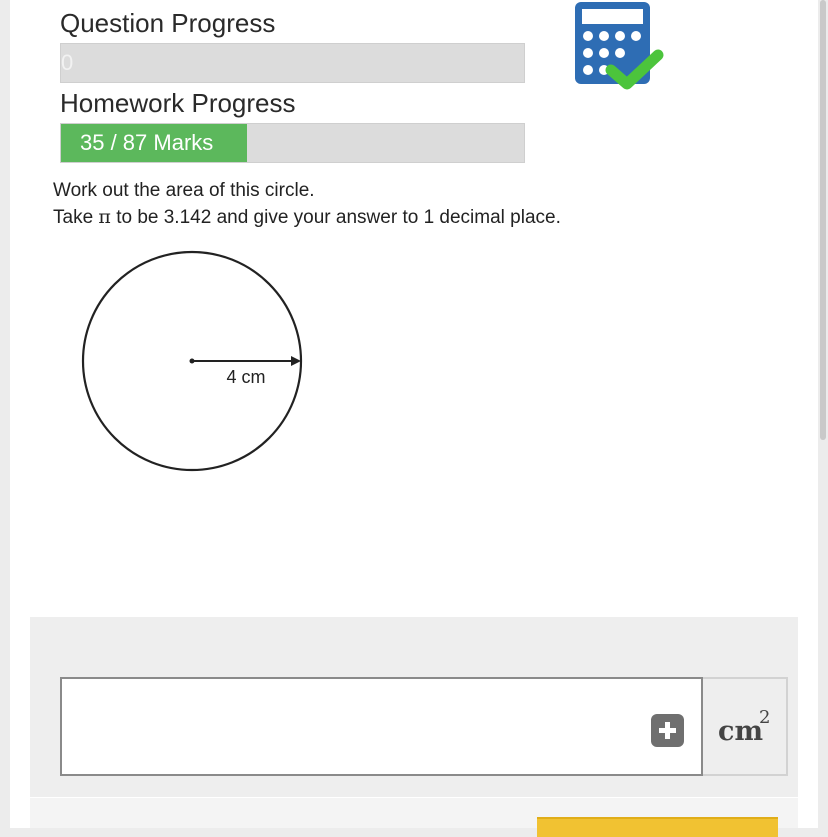 The height and width of the screenshot is (837, 828). What do you see at coordinates (741, 731) in the screenshot?
I see `answer-unit: cm` at bounding box center [741, 731].